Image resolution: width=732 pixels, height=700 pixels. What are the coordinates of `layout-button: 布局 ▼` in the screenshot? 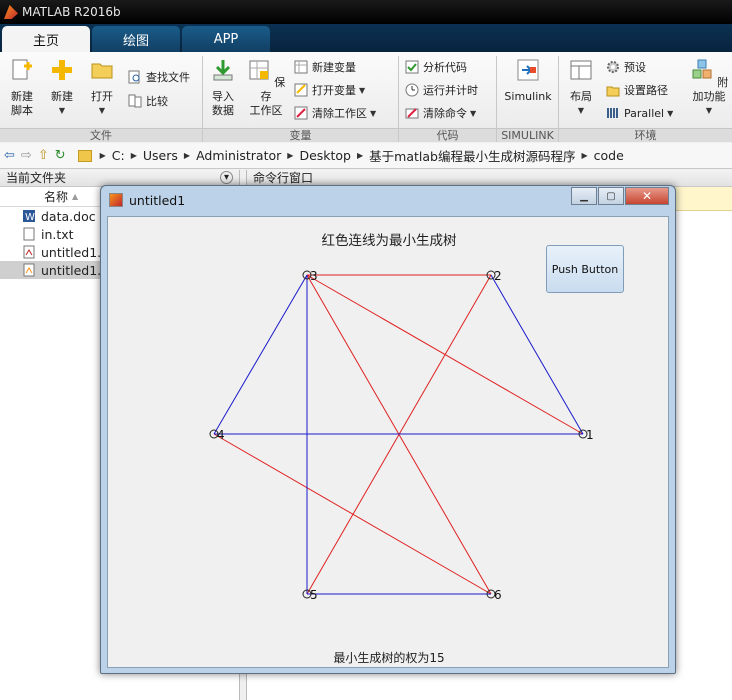 It's located at (581, 88).